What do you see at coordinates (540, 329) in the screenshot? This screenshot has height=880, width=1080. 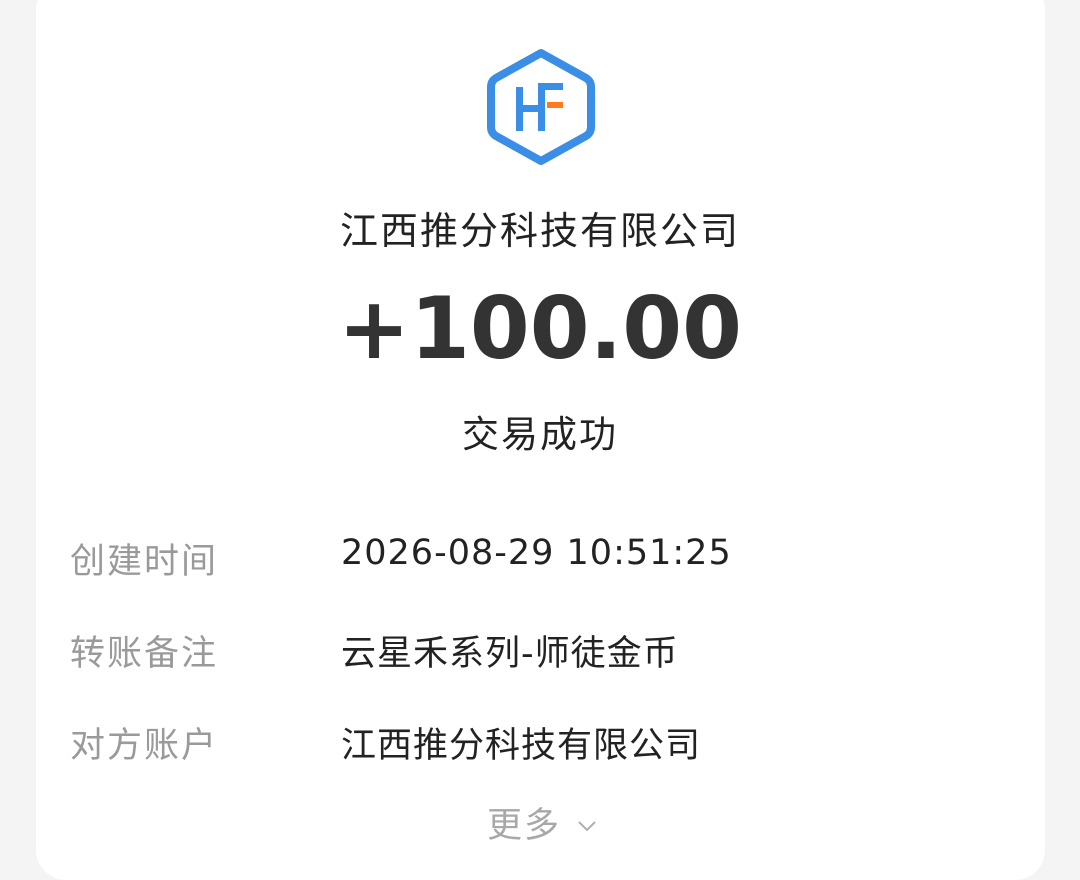 I see `transaction-amount: +100.00` at bounding box center [540, 329].